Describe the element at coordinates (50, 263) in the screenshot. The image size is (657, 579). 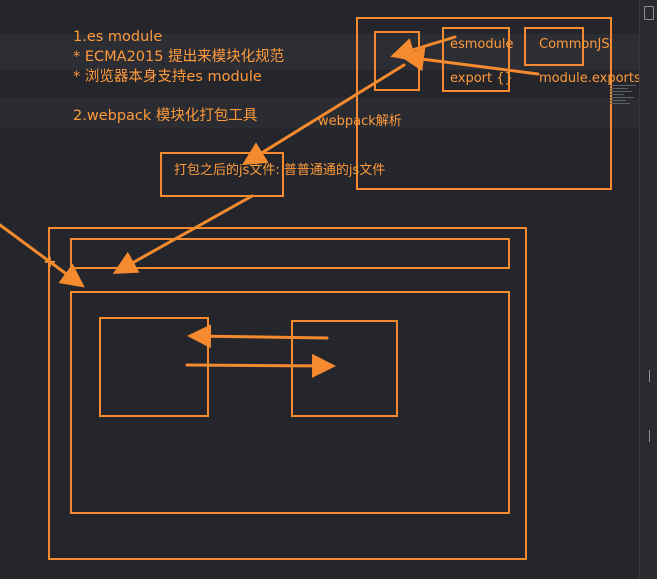
I see `crosshair-cursor-icon: ✛` at that location.